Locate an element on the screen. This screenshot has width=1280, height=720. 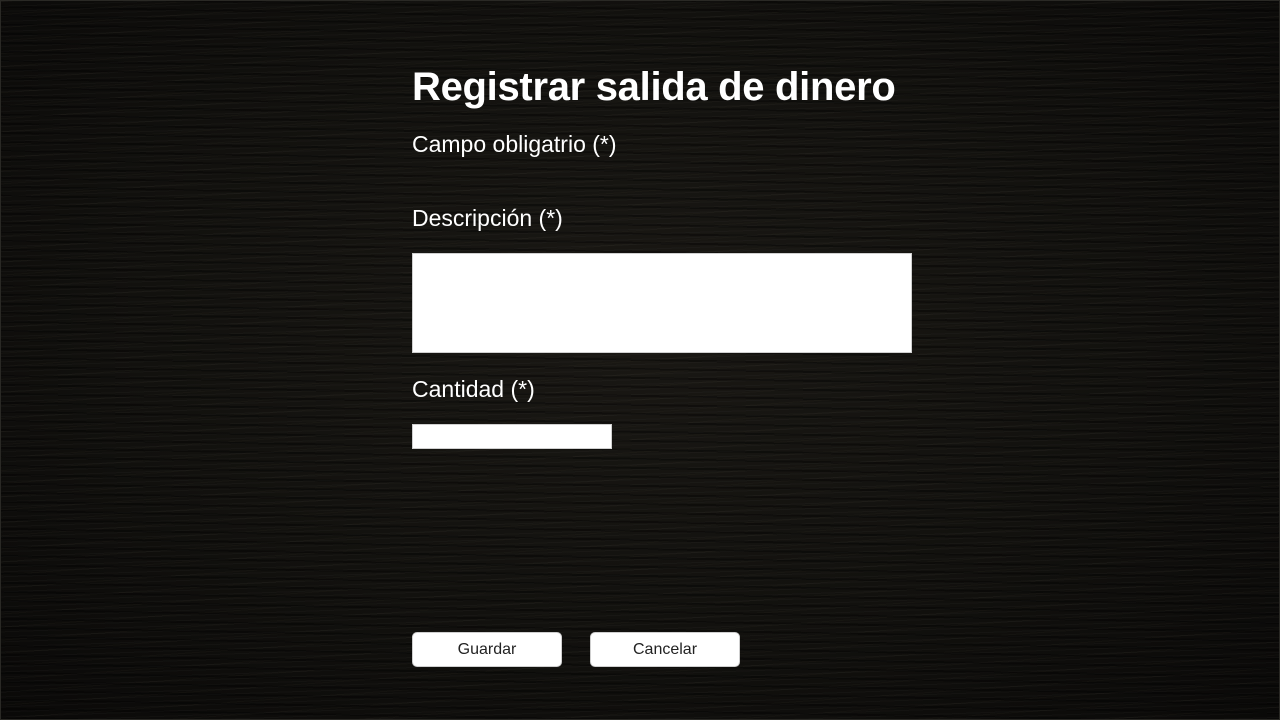
quantity-input is located at coordinates (512, 436).